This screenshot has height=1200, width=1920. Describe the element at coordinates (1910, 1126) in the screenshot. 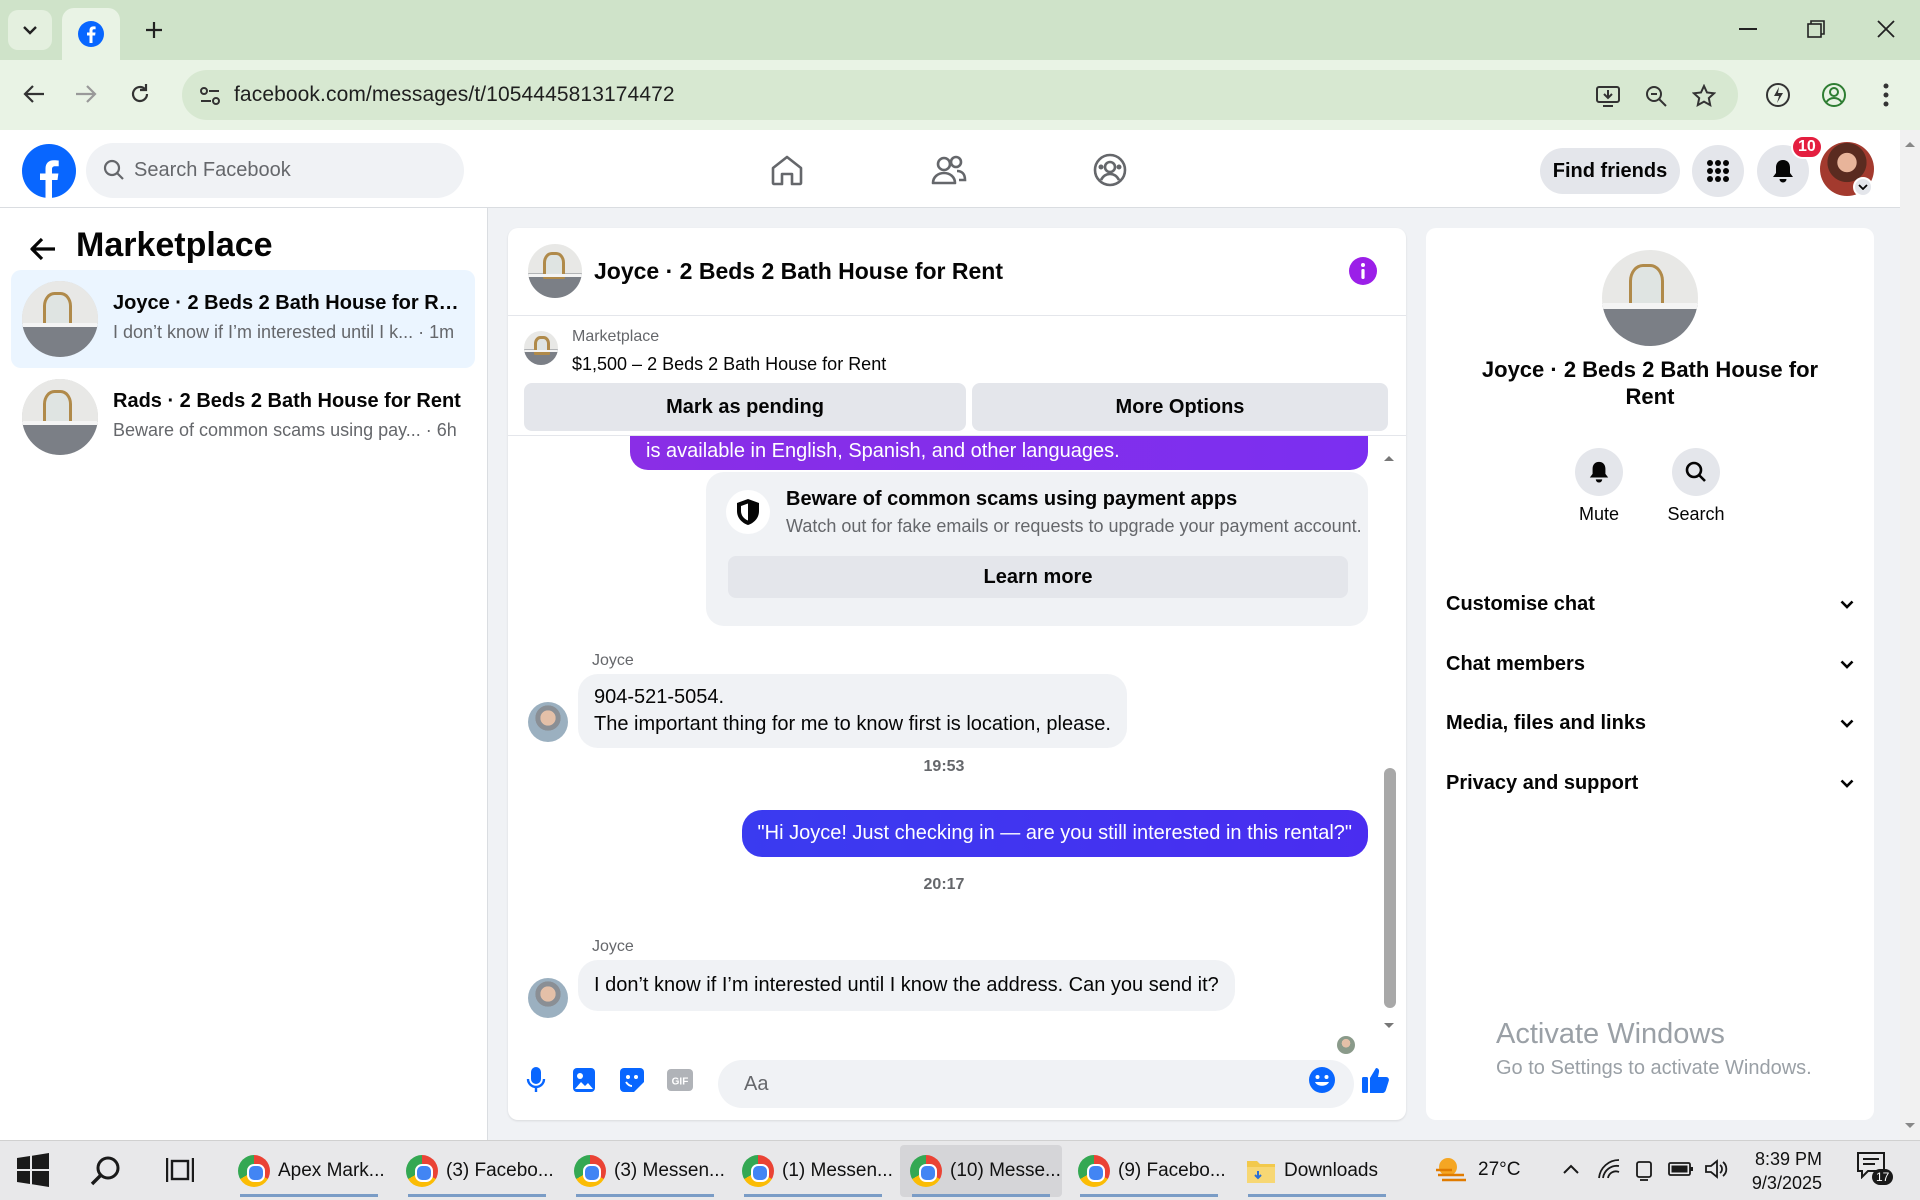

I see `scroll-down-arrow-icon` at that location.